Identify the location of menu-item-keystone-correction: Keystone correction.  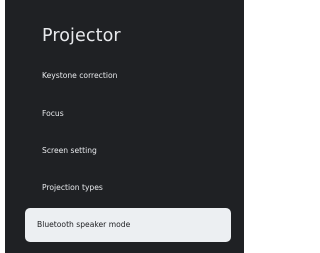
(79, 76).